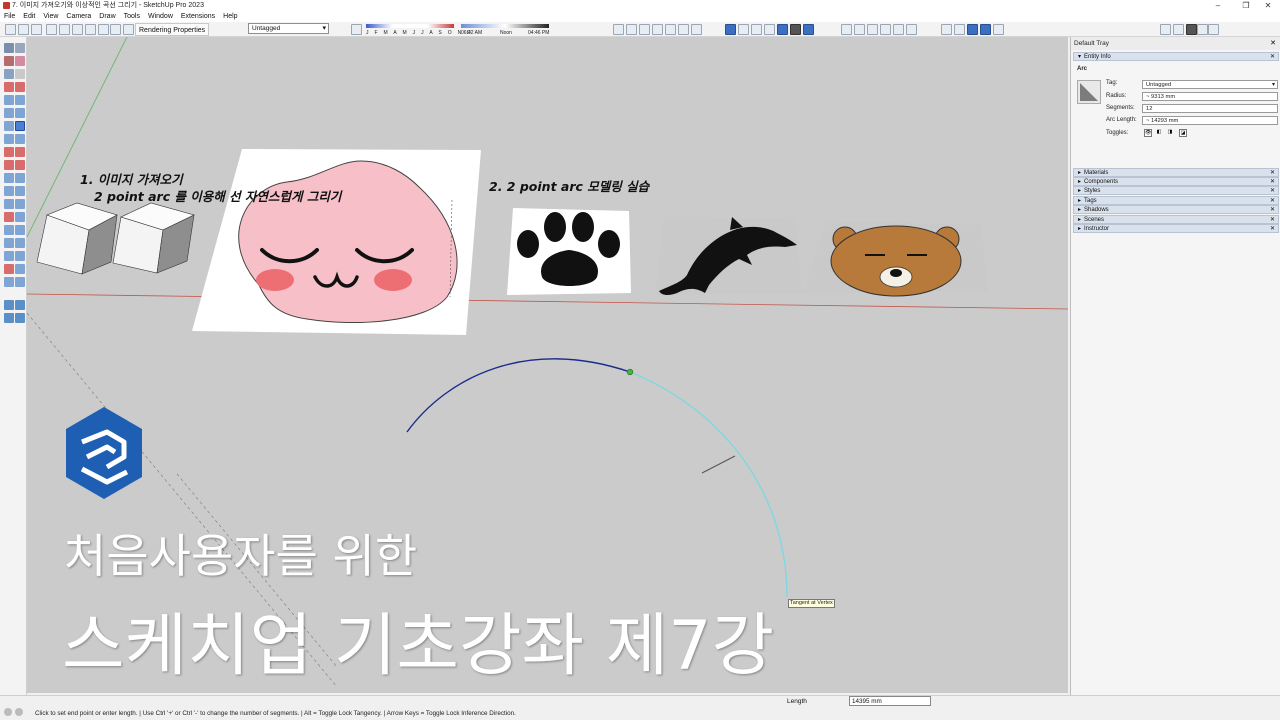  Describe the element at coordinates (51, 29) in the screenshot. I see `cut-icon` at that location.